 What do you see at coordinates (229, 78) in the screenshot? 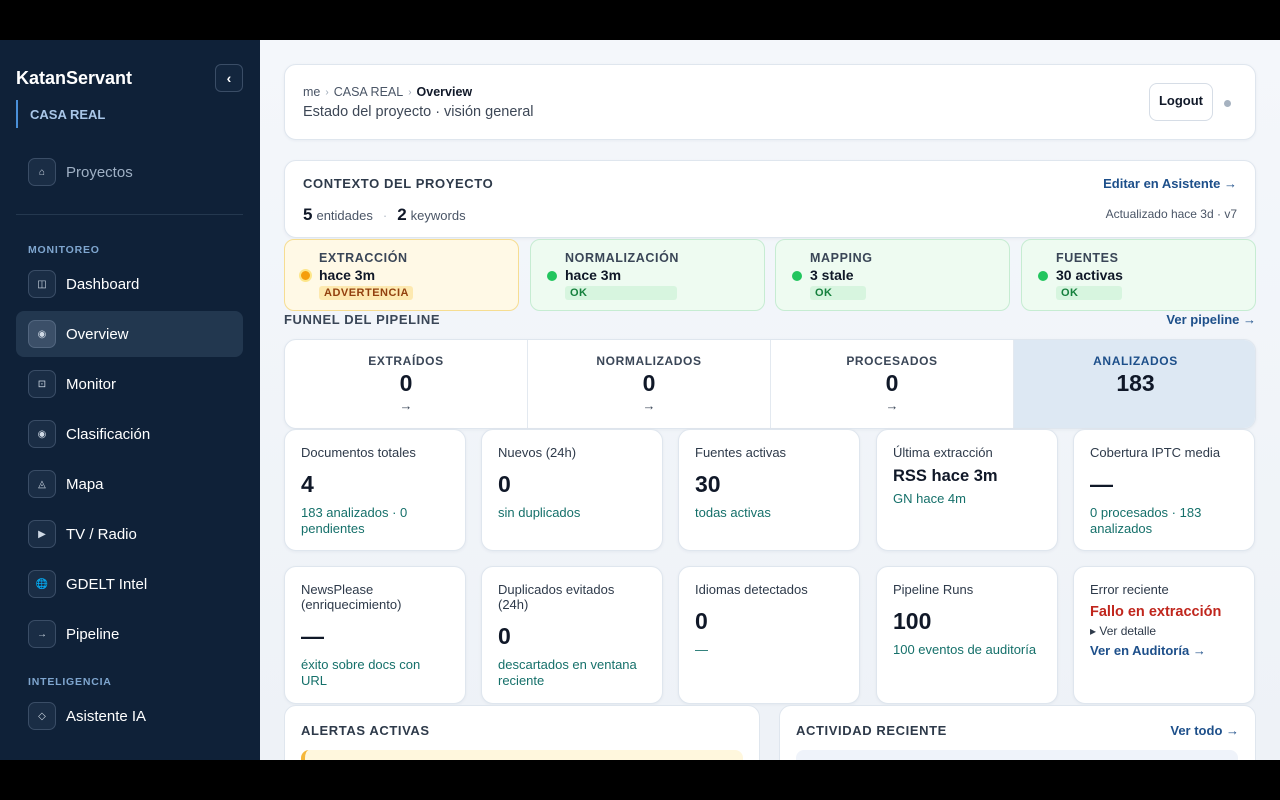
I see `collapse-sidebar-button: ‹` at bounding box center [229, 78].